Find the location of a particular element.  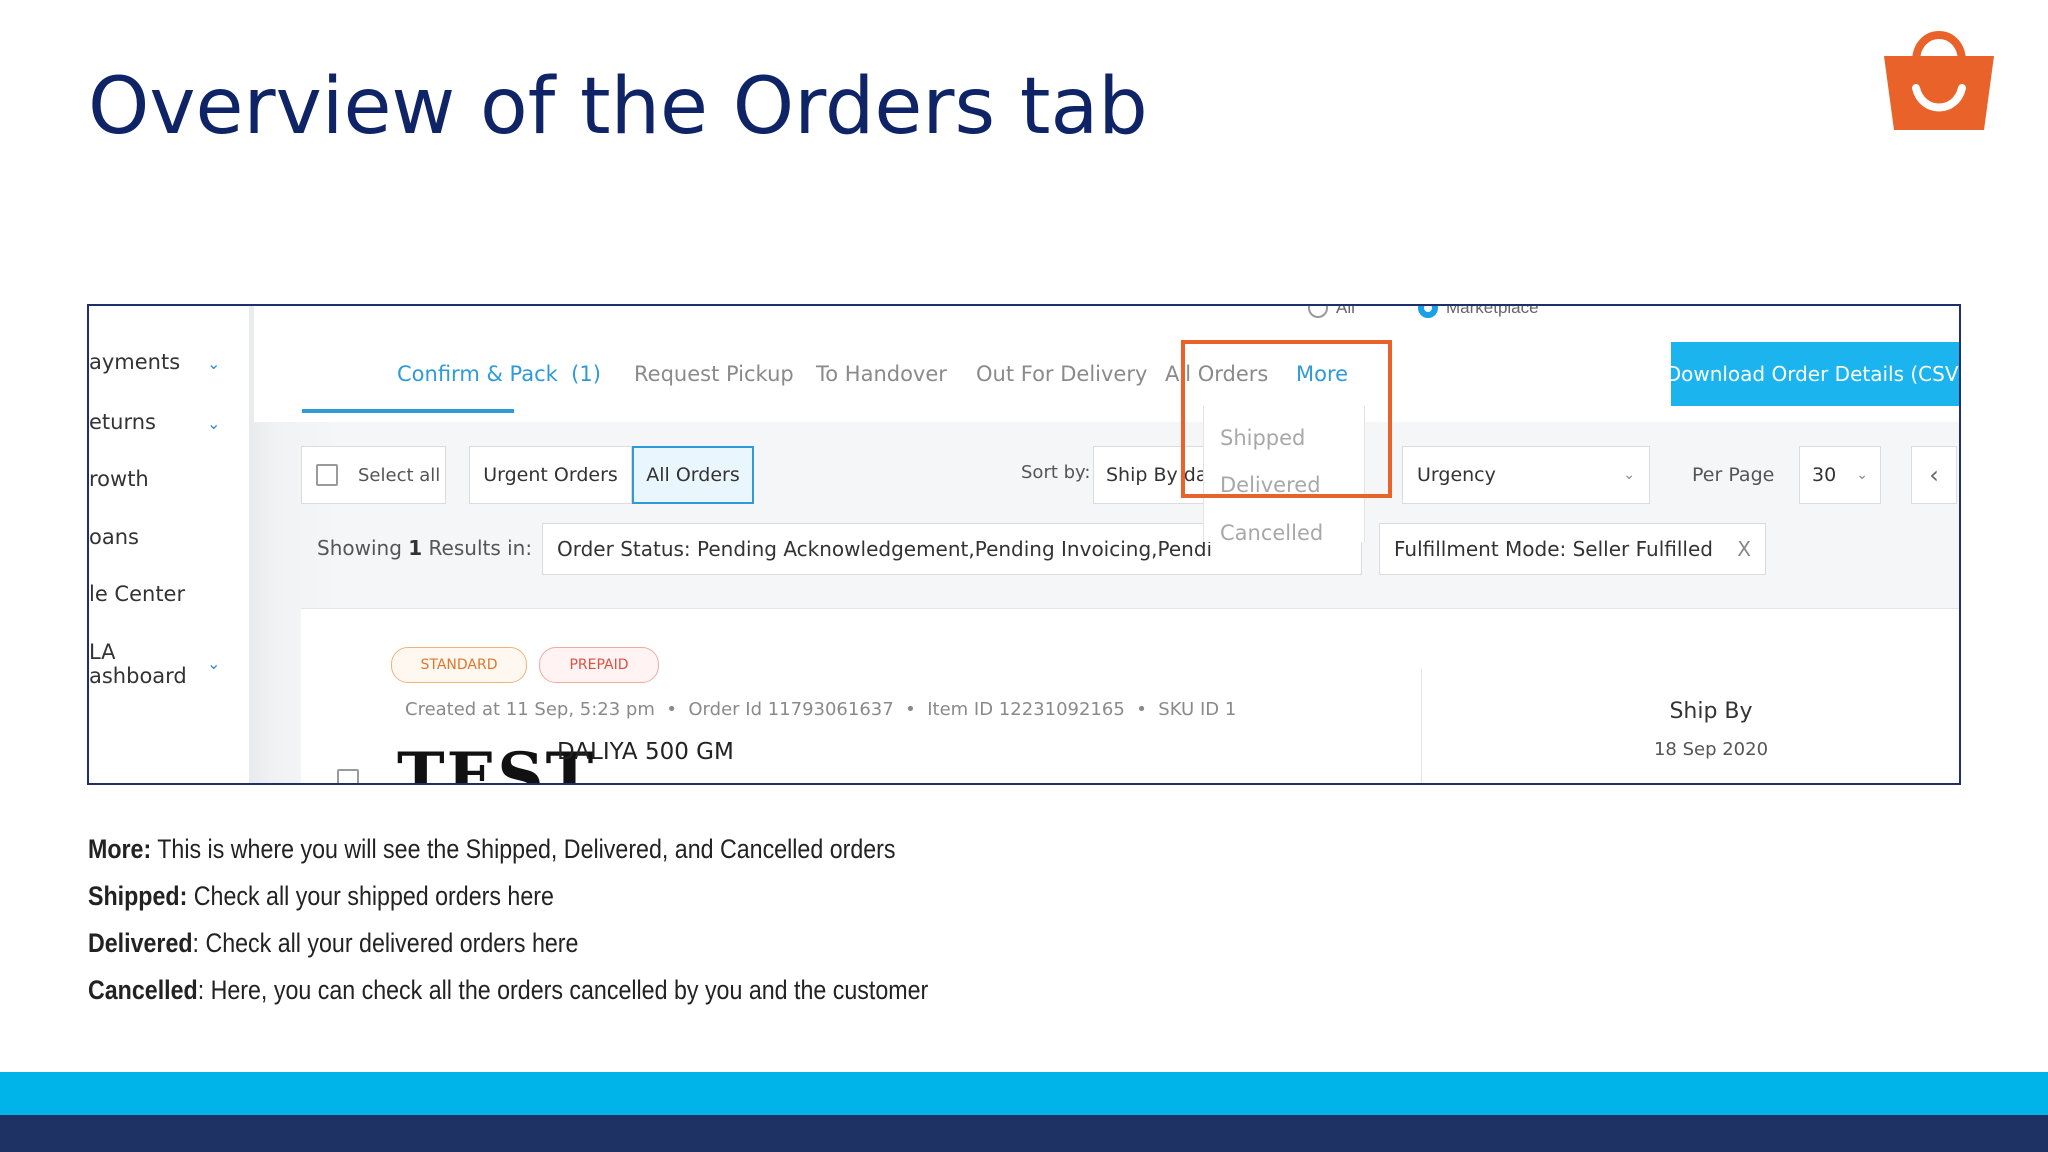

radio-selected-icon is located at coordinates (1428, 312).